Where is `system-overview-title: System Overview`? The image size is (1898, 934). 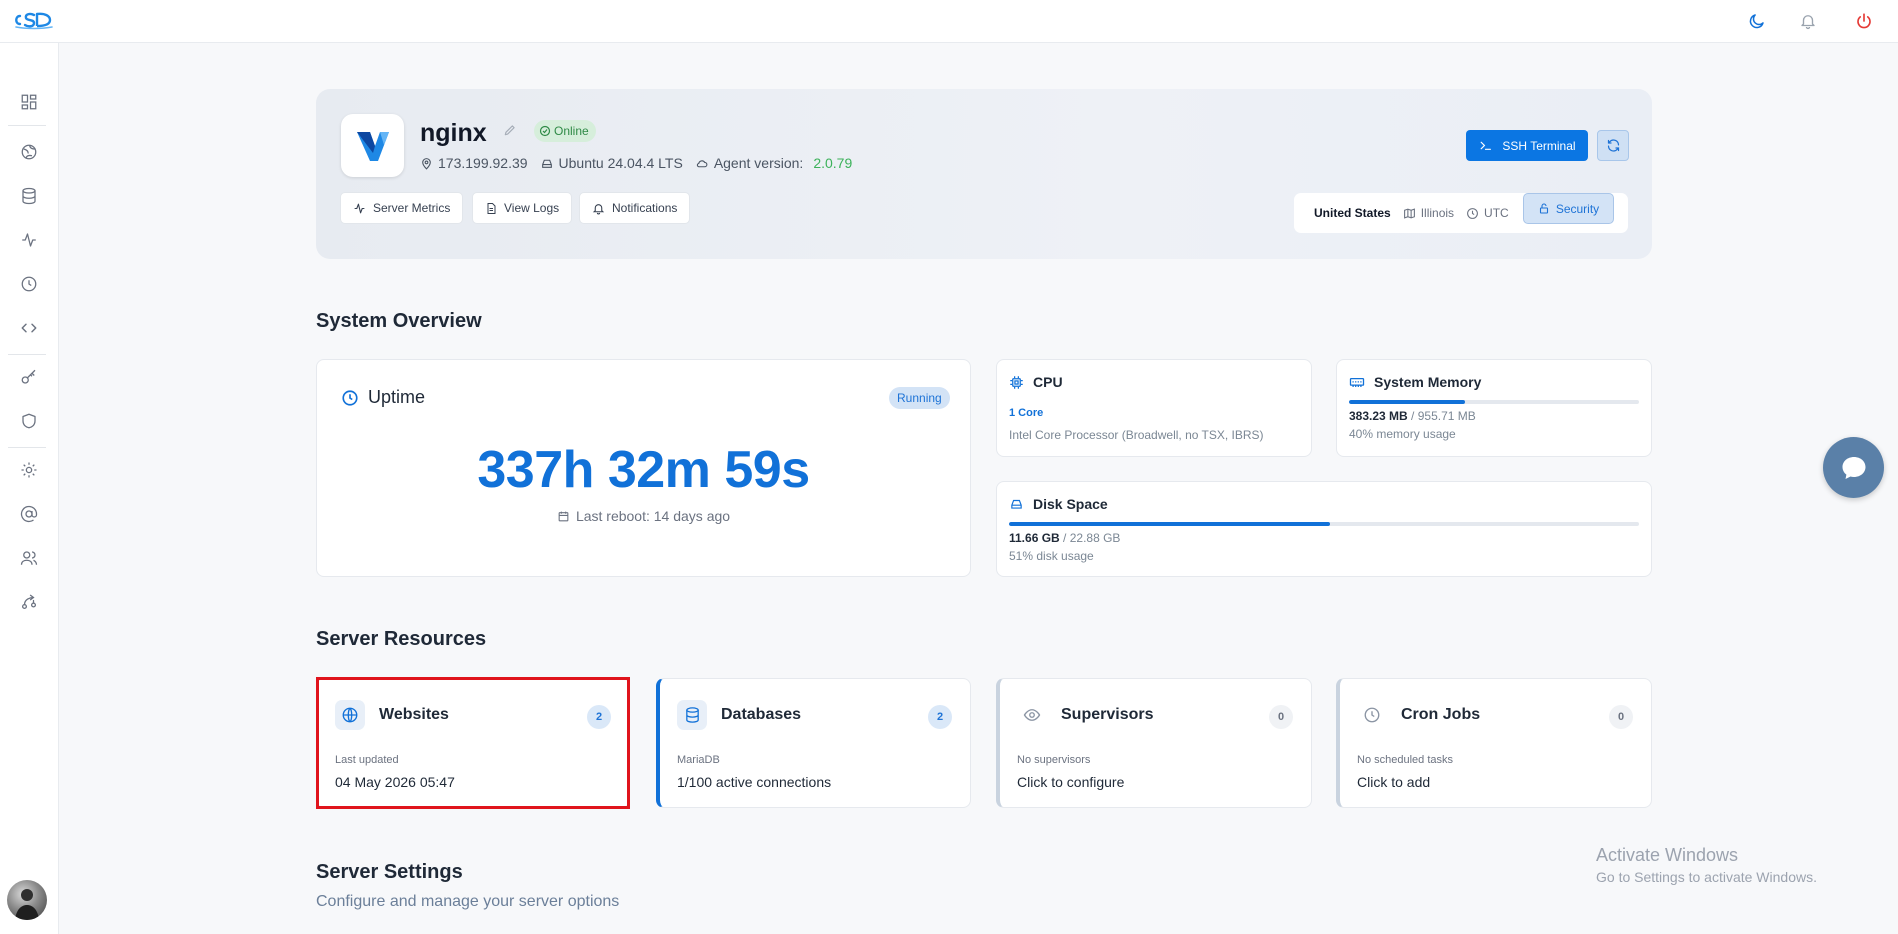 system-overview-title: System Overview is located at coordinates (399, 321).